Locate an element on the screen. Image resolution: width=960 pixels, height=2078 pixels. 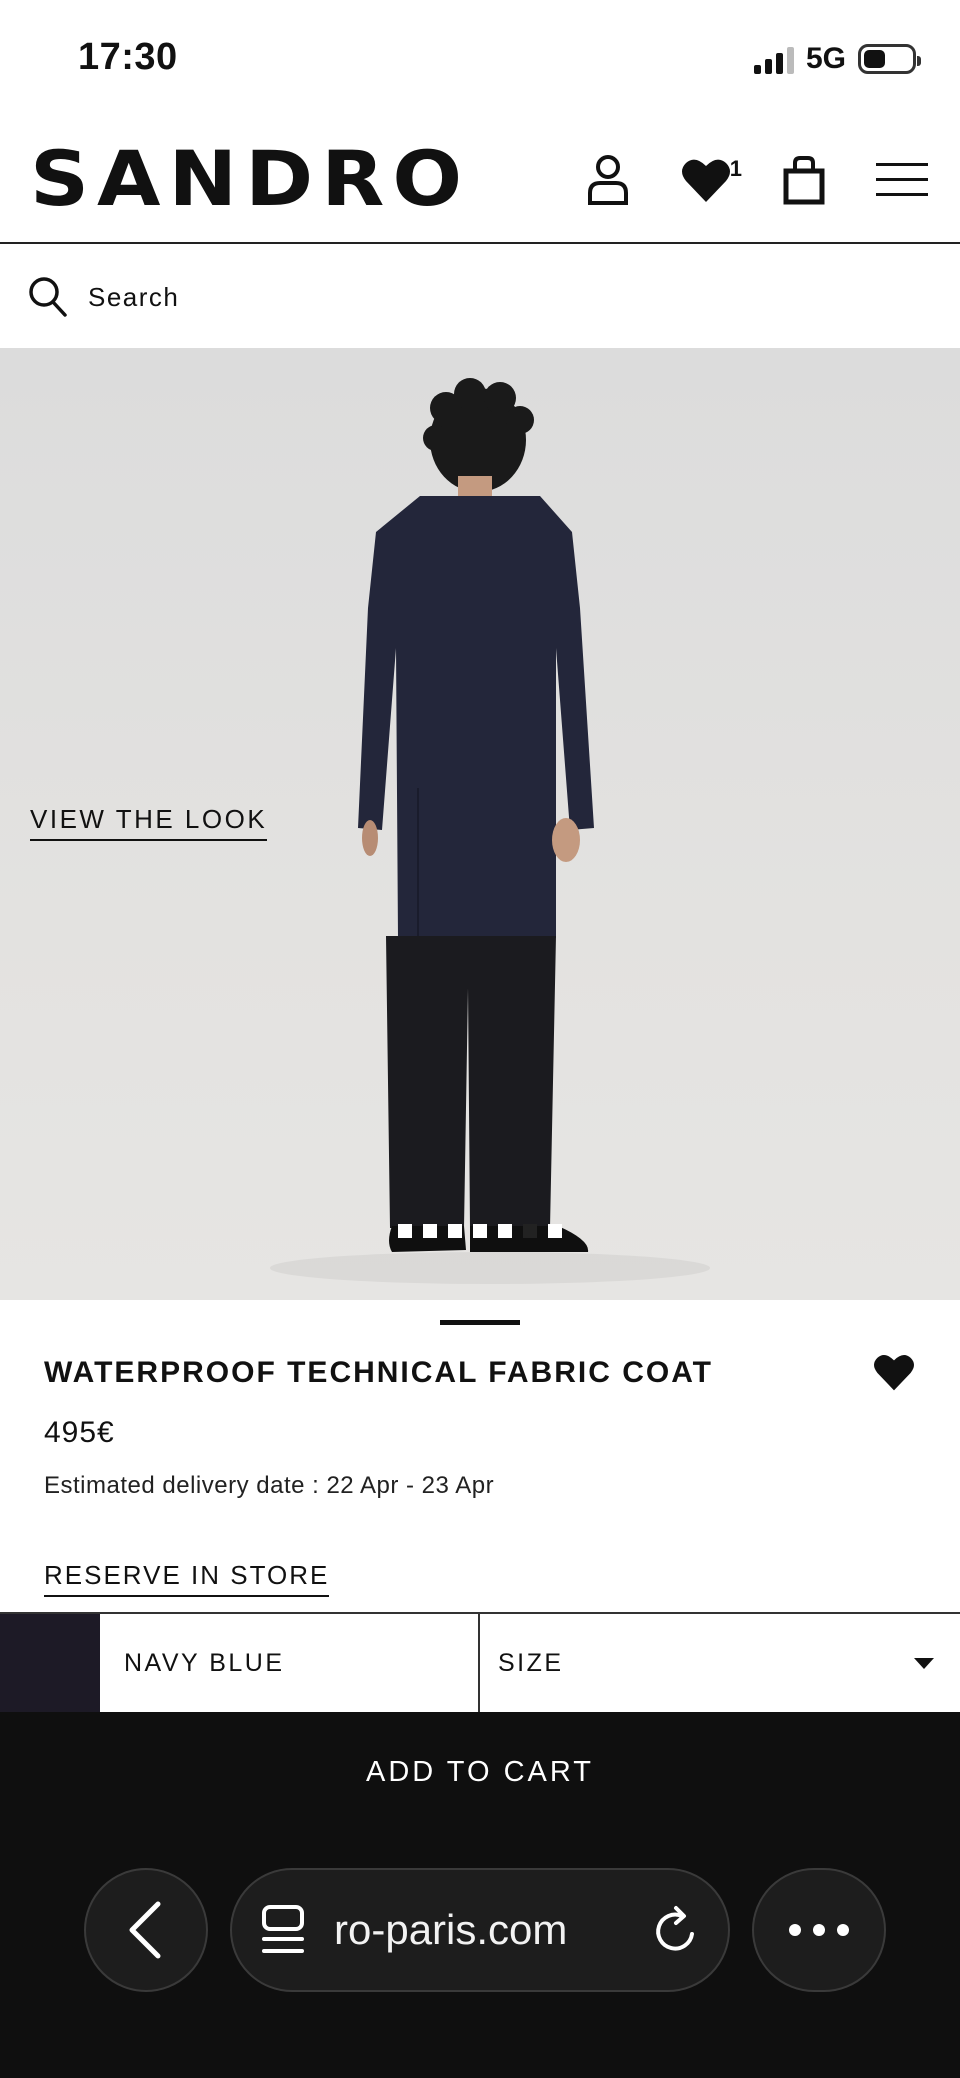
site-header: SANDRO 1 is located at coordinates (480, 182).